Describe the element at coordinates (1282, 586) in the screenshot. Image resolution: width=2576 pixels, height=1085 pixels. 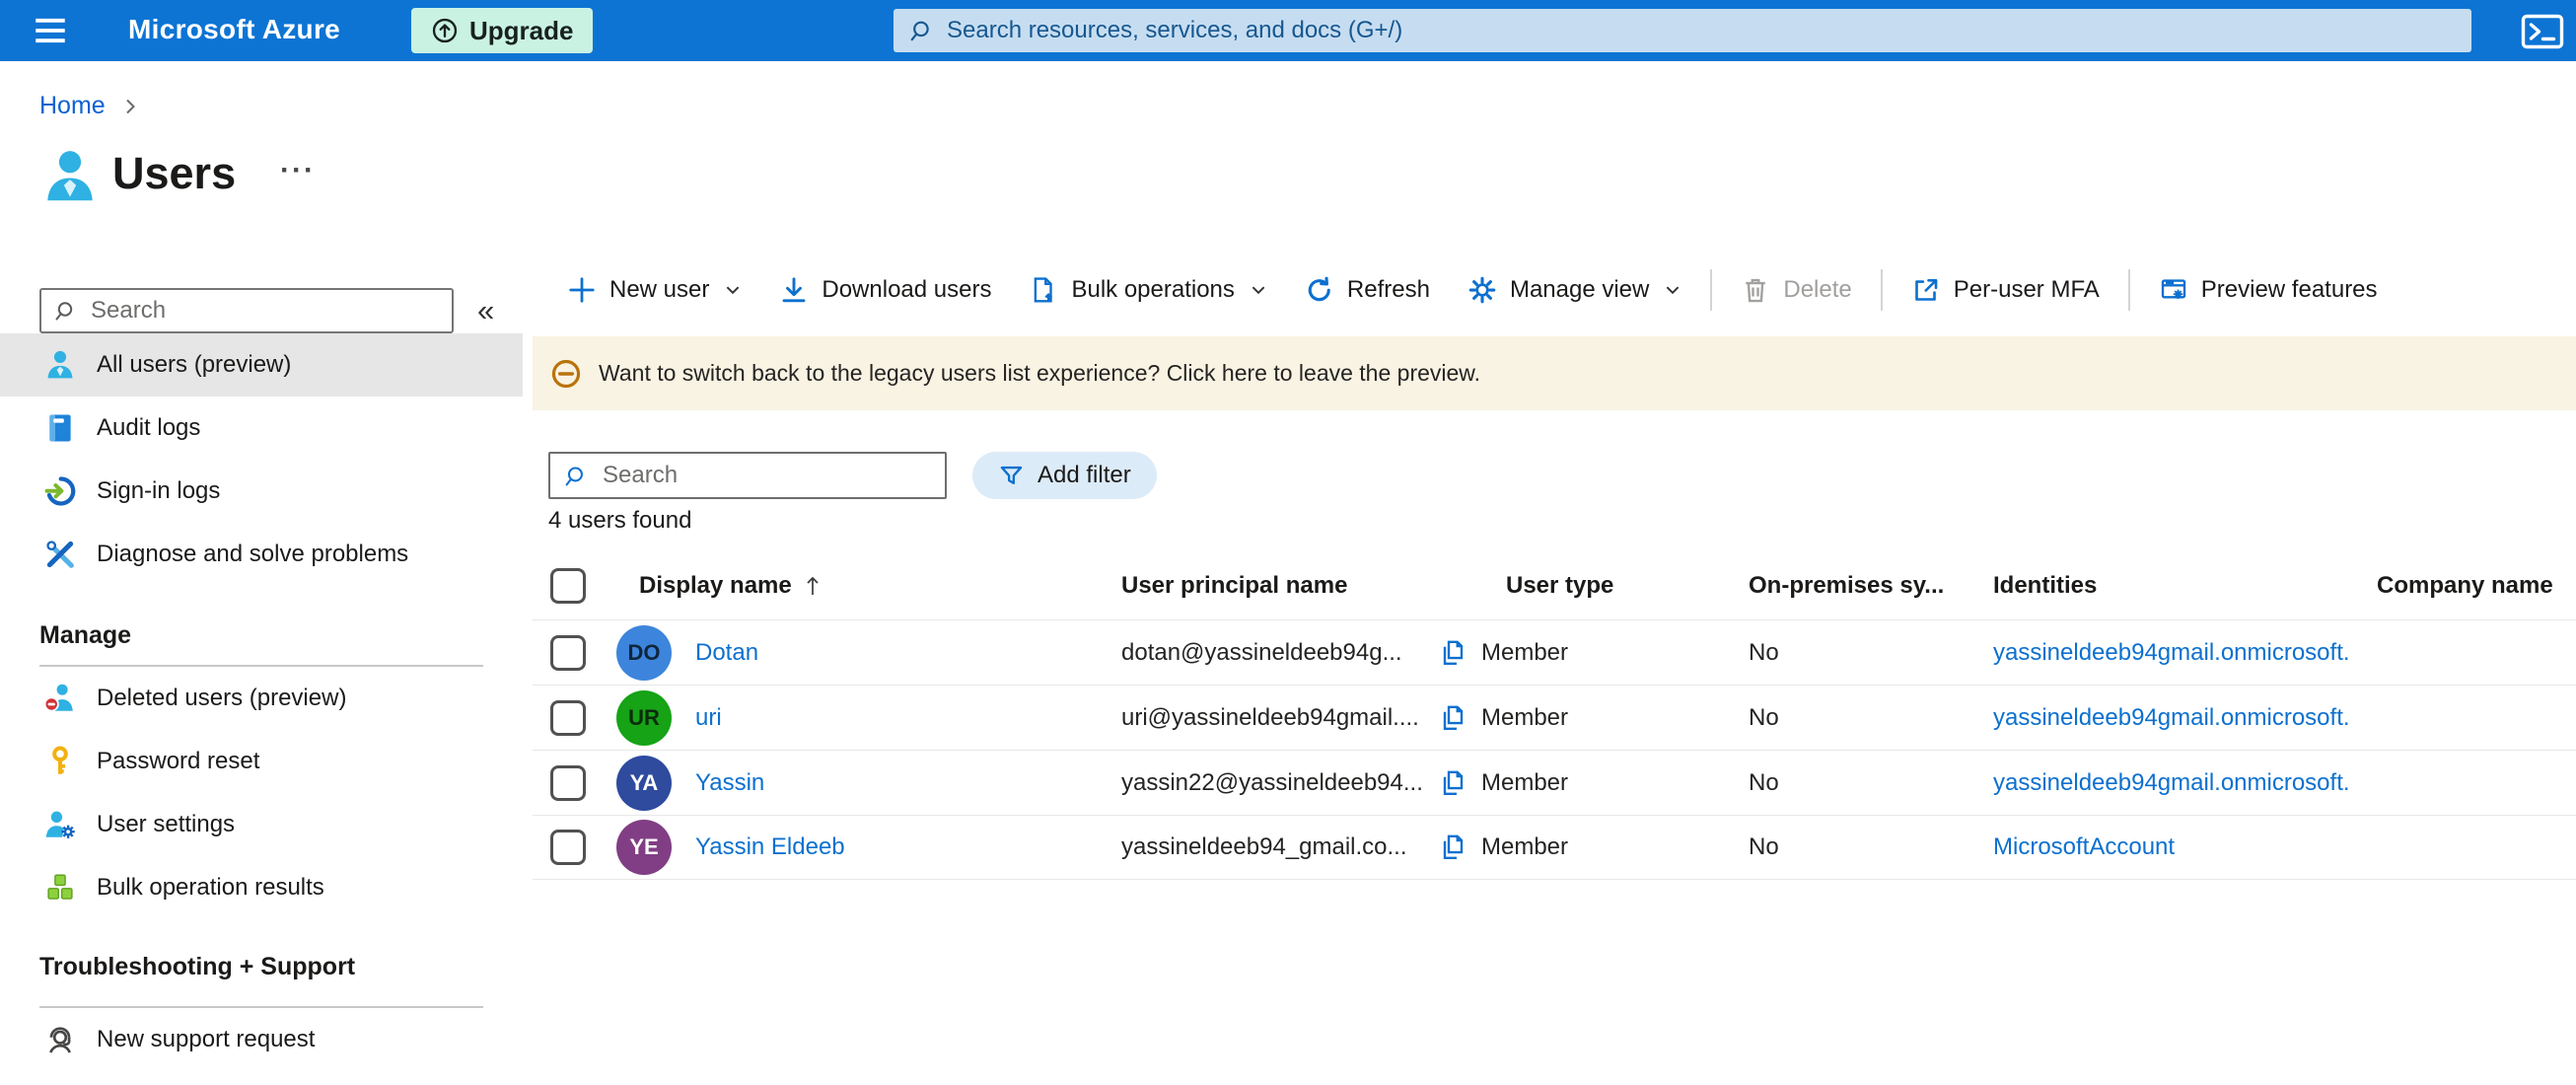
I see `column-header-user-principal-name: User principal name` at that location.